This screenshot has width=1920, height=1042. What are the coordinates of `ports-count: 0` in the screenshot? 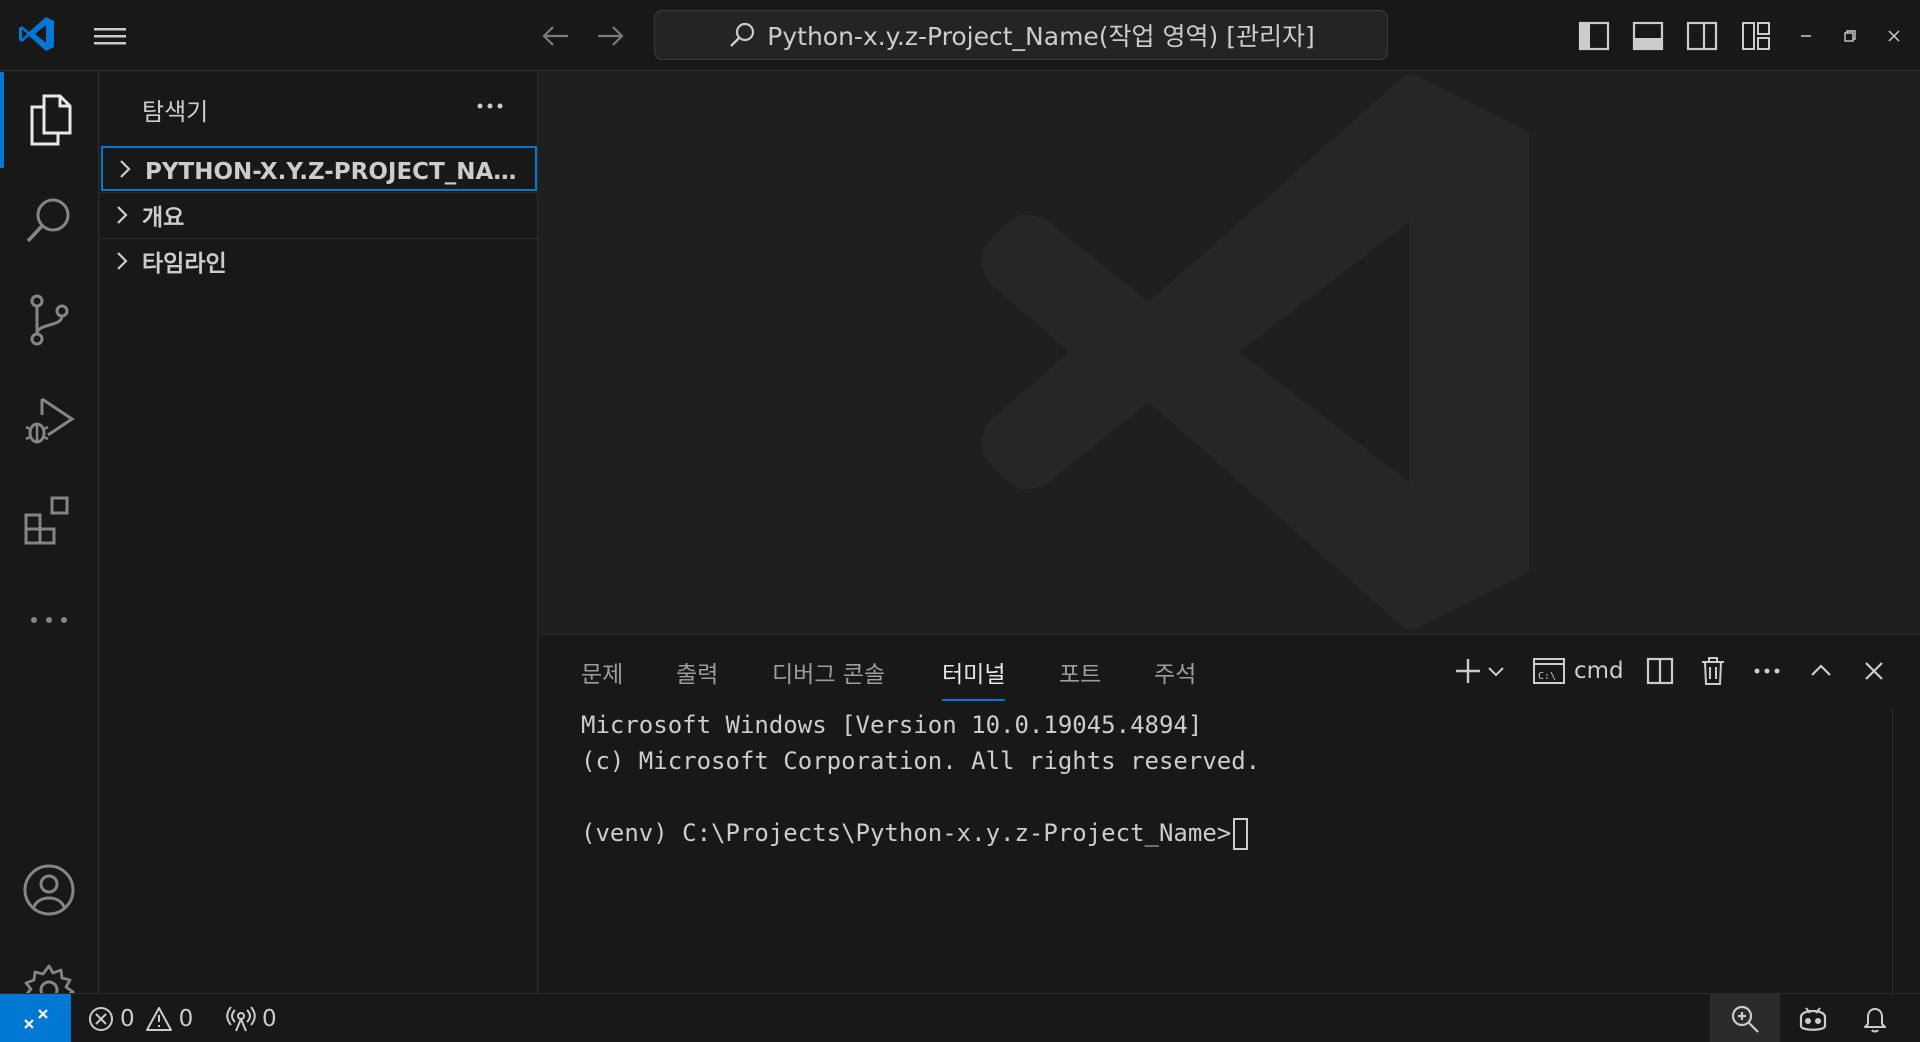 It's located at (269, 1018).